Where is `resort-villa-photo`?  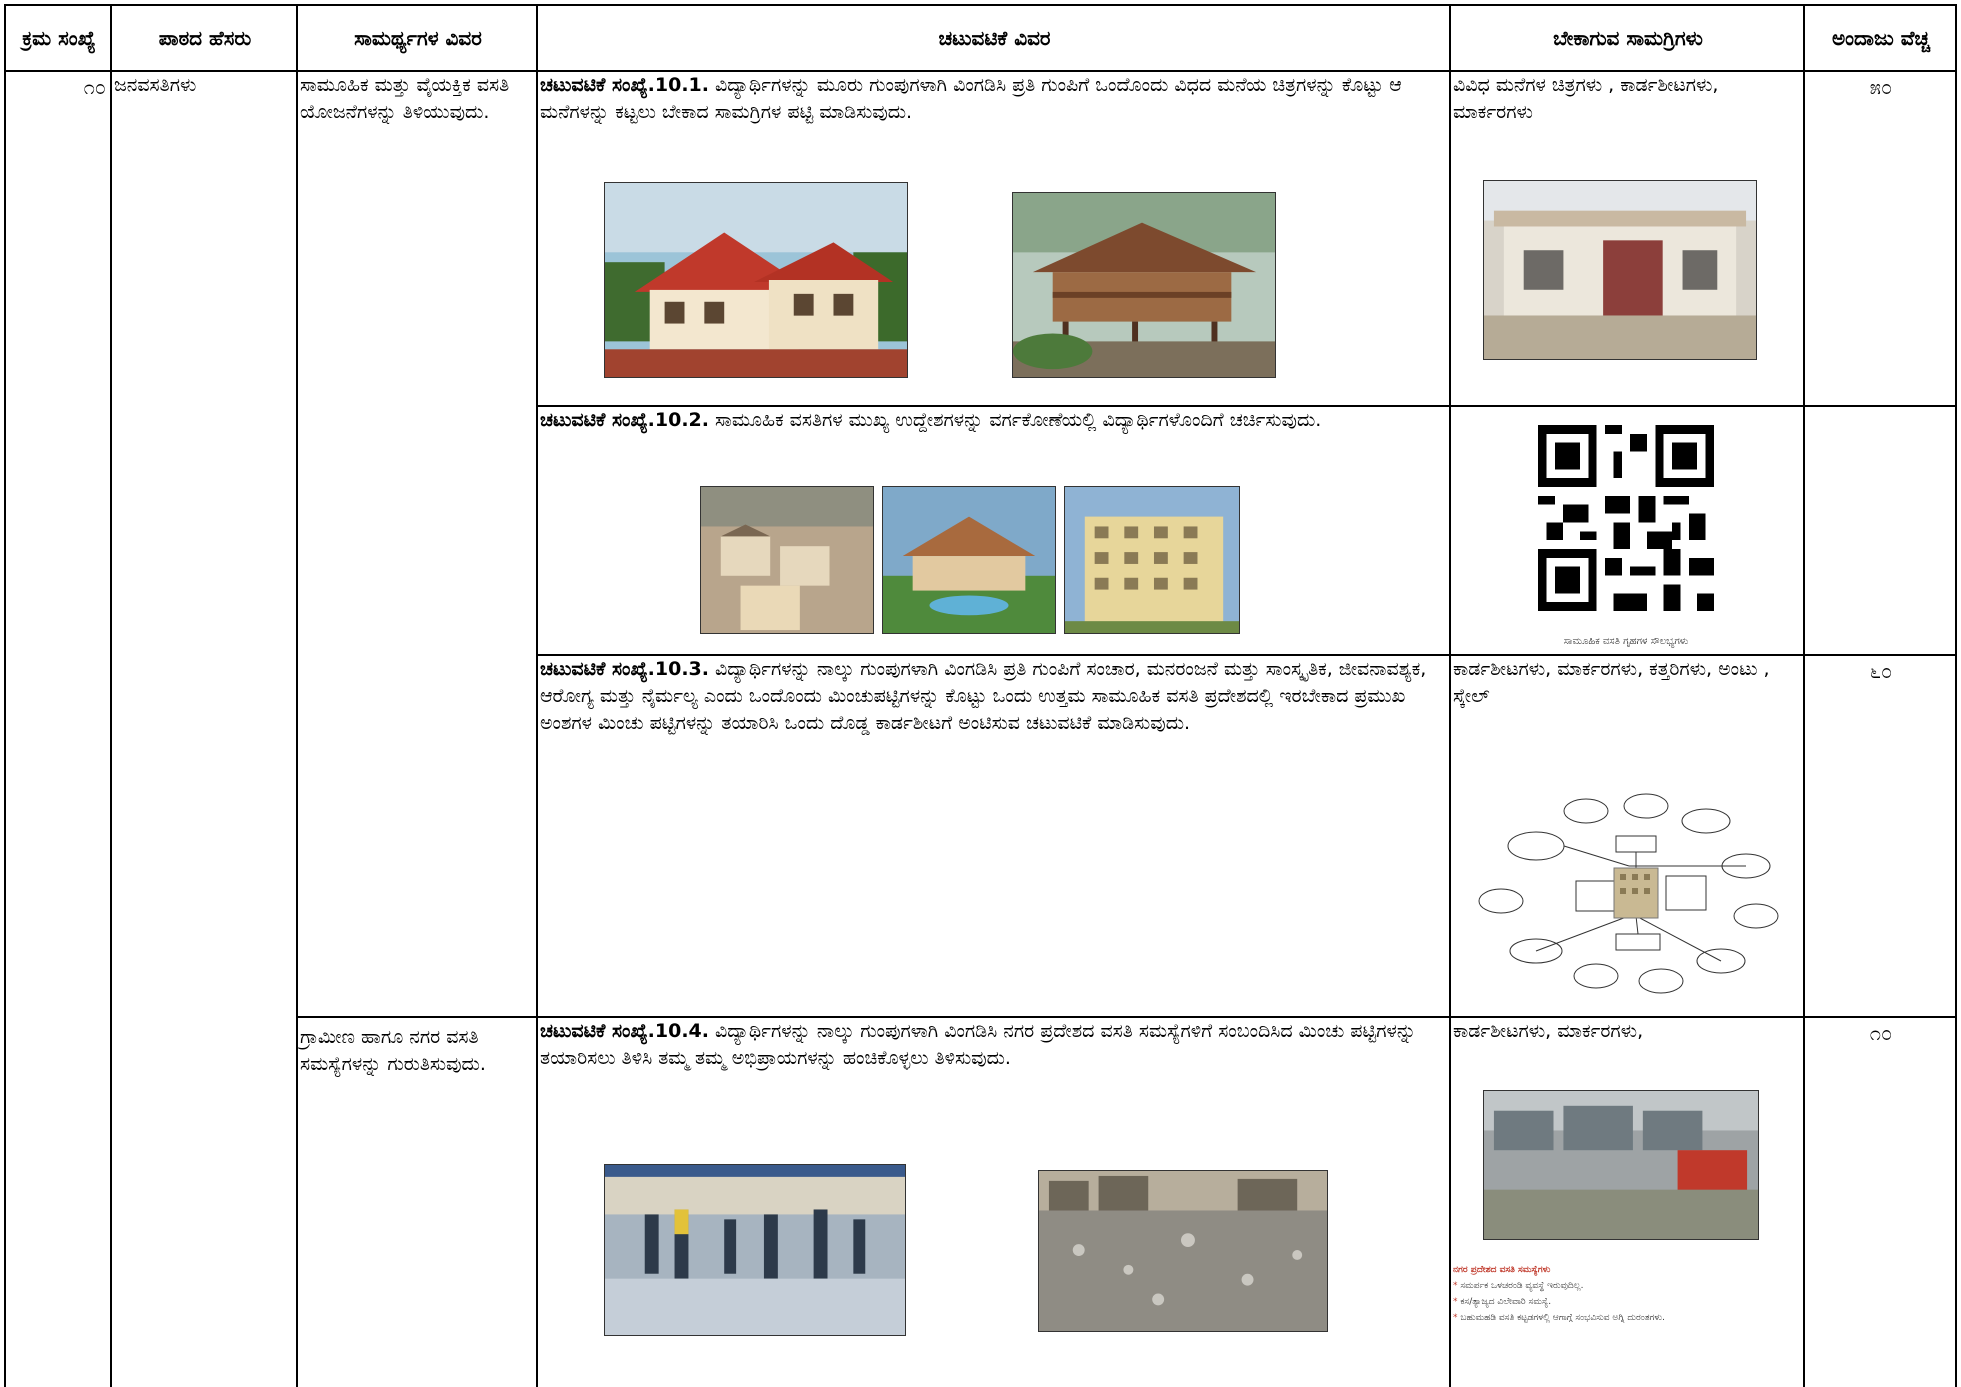
resort-villa-photo is located at coordinates (969, 560).